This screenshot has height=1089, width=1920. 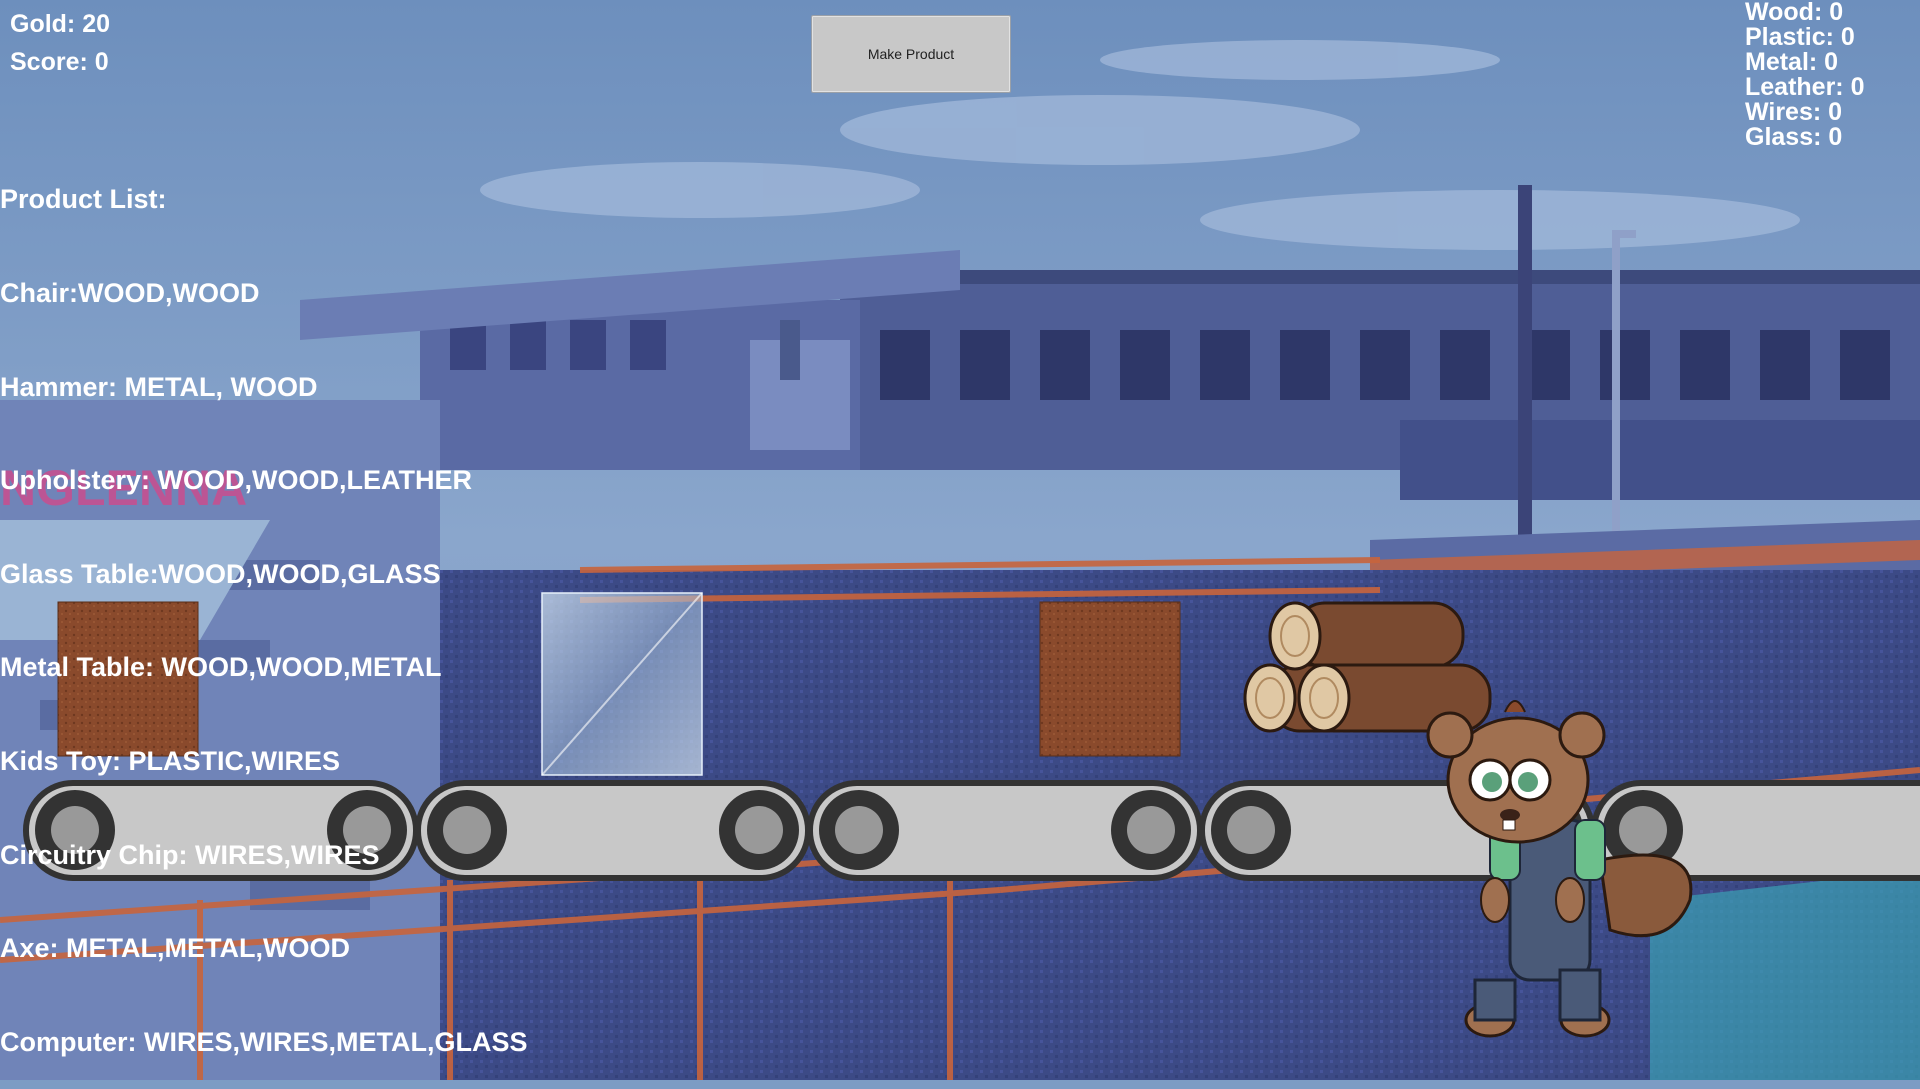 I want to click on product-recipe: Computer: WIRES,WIRES,METAL,GLASS, so click(x=264, y=1041).